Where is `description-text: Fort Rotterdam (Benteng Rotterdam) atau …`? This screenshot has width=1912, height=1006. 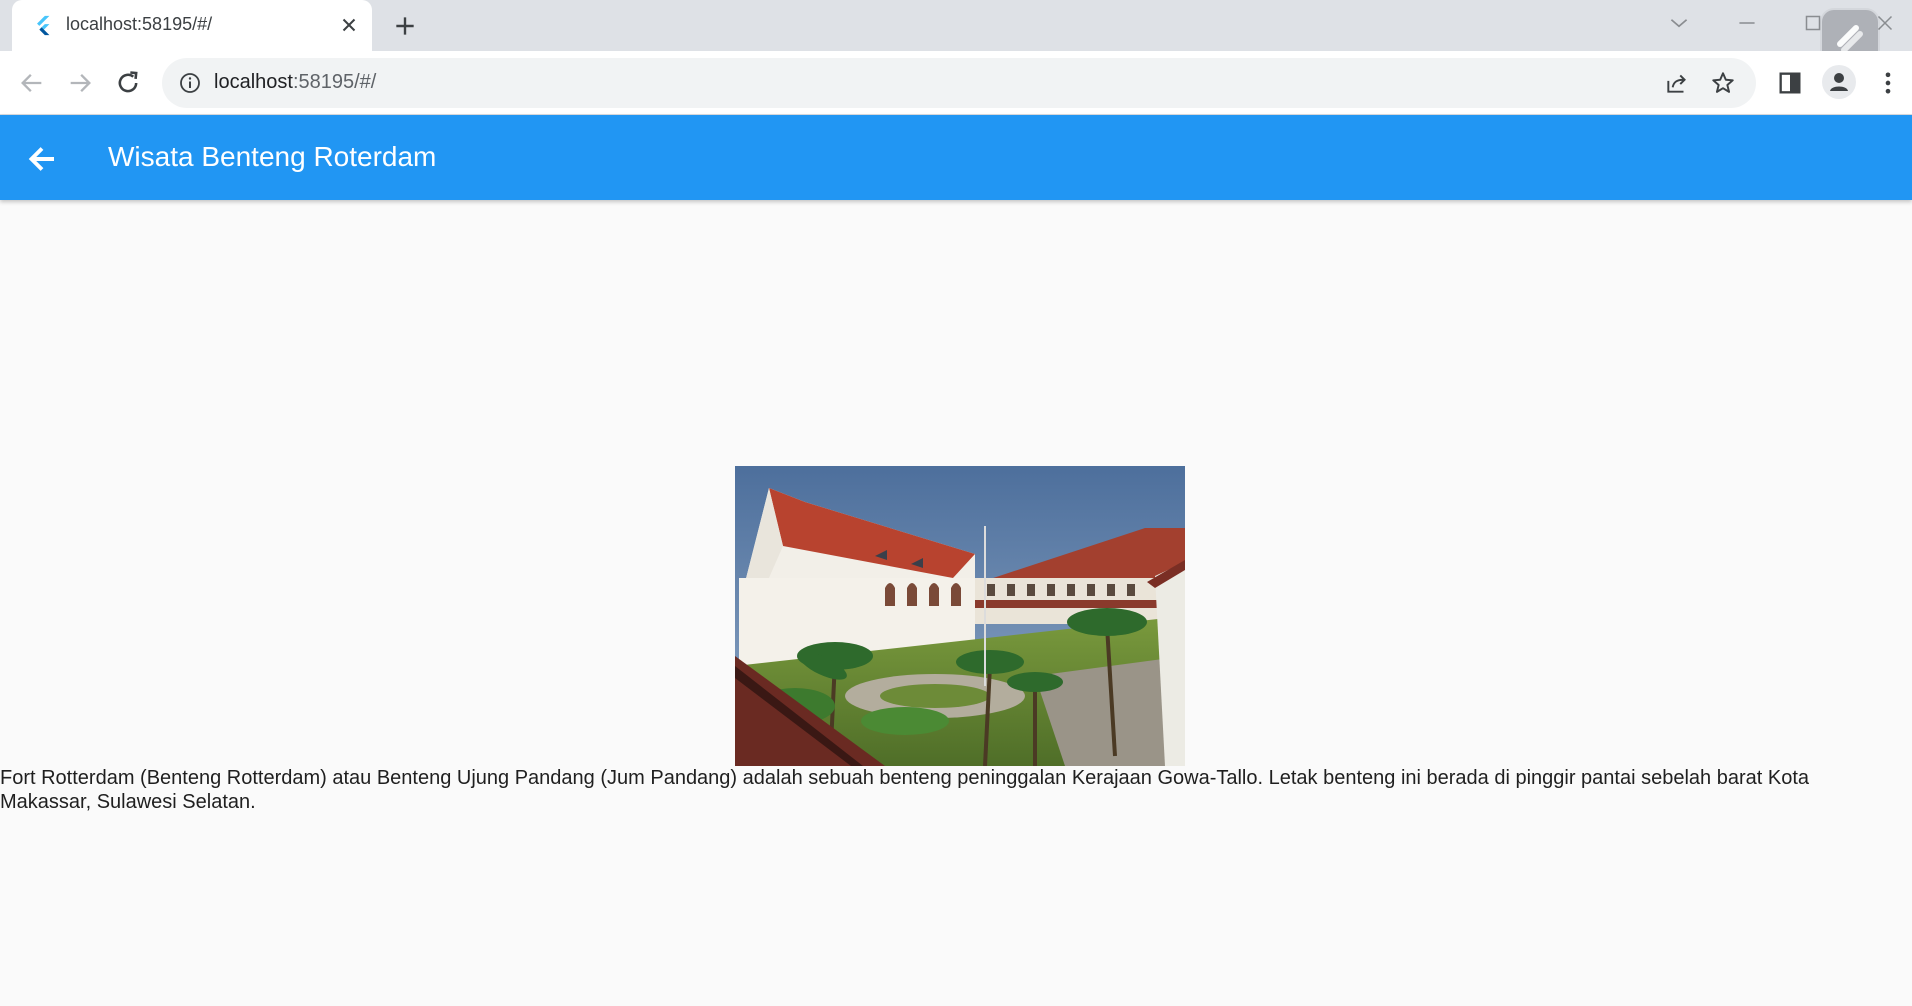
description-text: Fort Rotterdam (Benteng Rotterdam) atau … is located at coordinates (905, 790).